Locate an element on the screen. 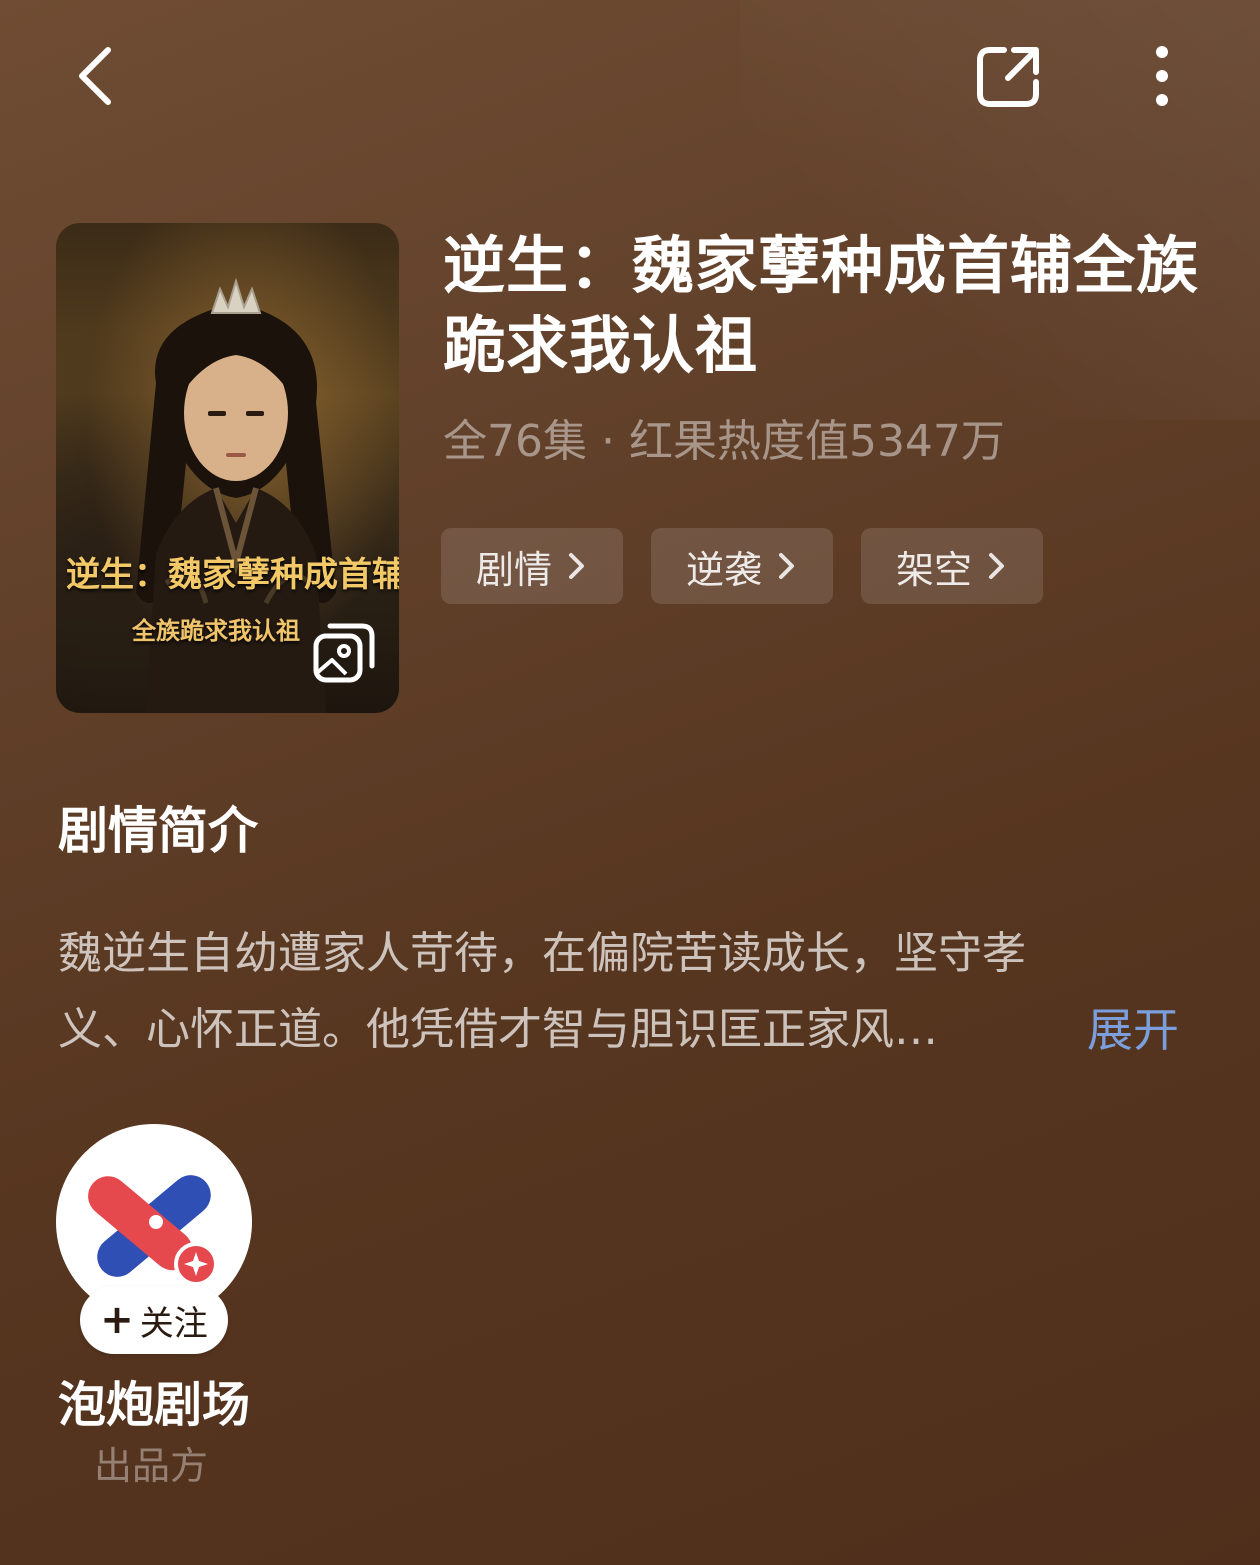 This screenshot has width=1260, height=1565. tag-comeback: 逆袭 is located at coordinates (742, 566).